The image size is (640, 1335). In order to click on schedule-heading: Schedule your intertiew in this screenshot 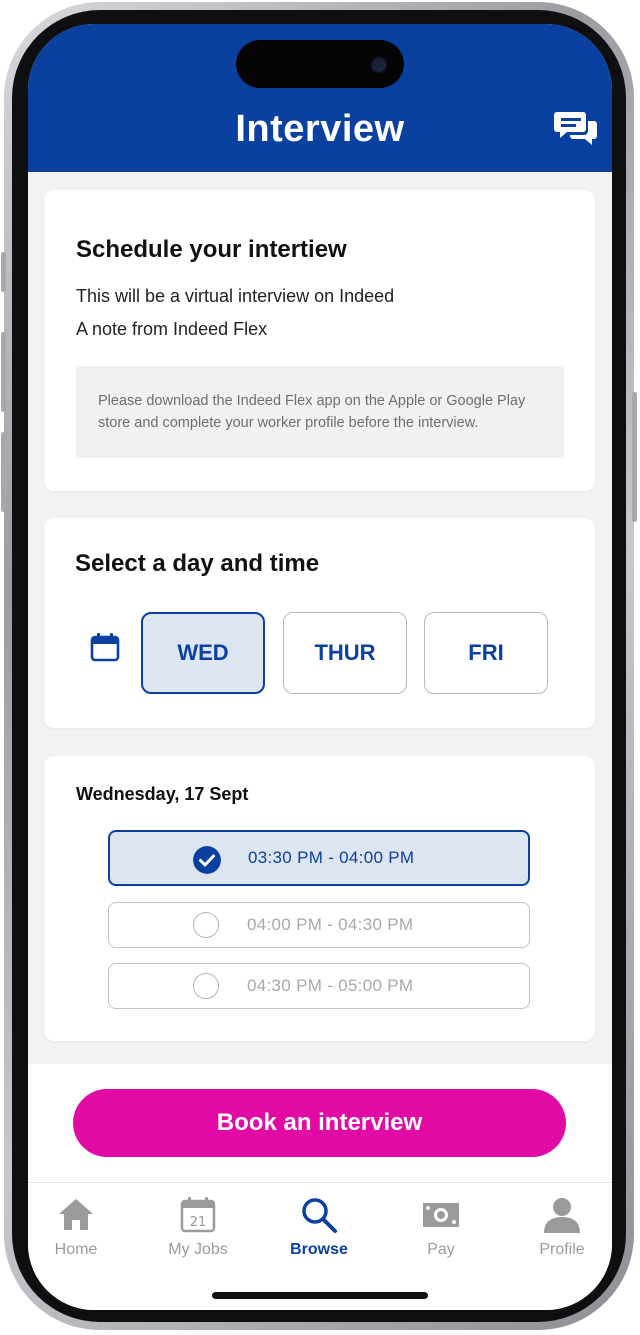, I will do `click(211, 249)`.